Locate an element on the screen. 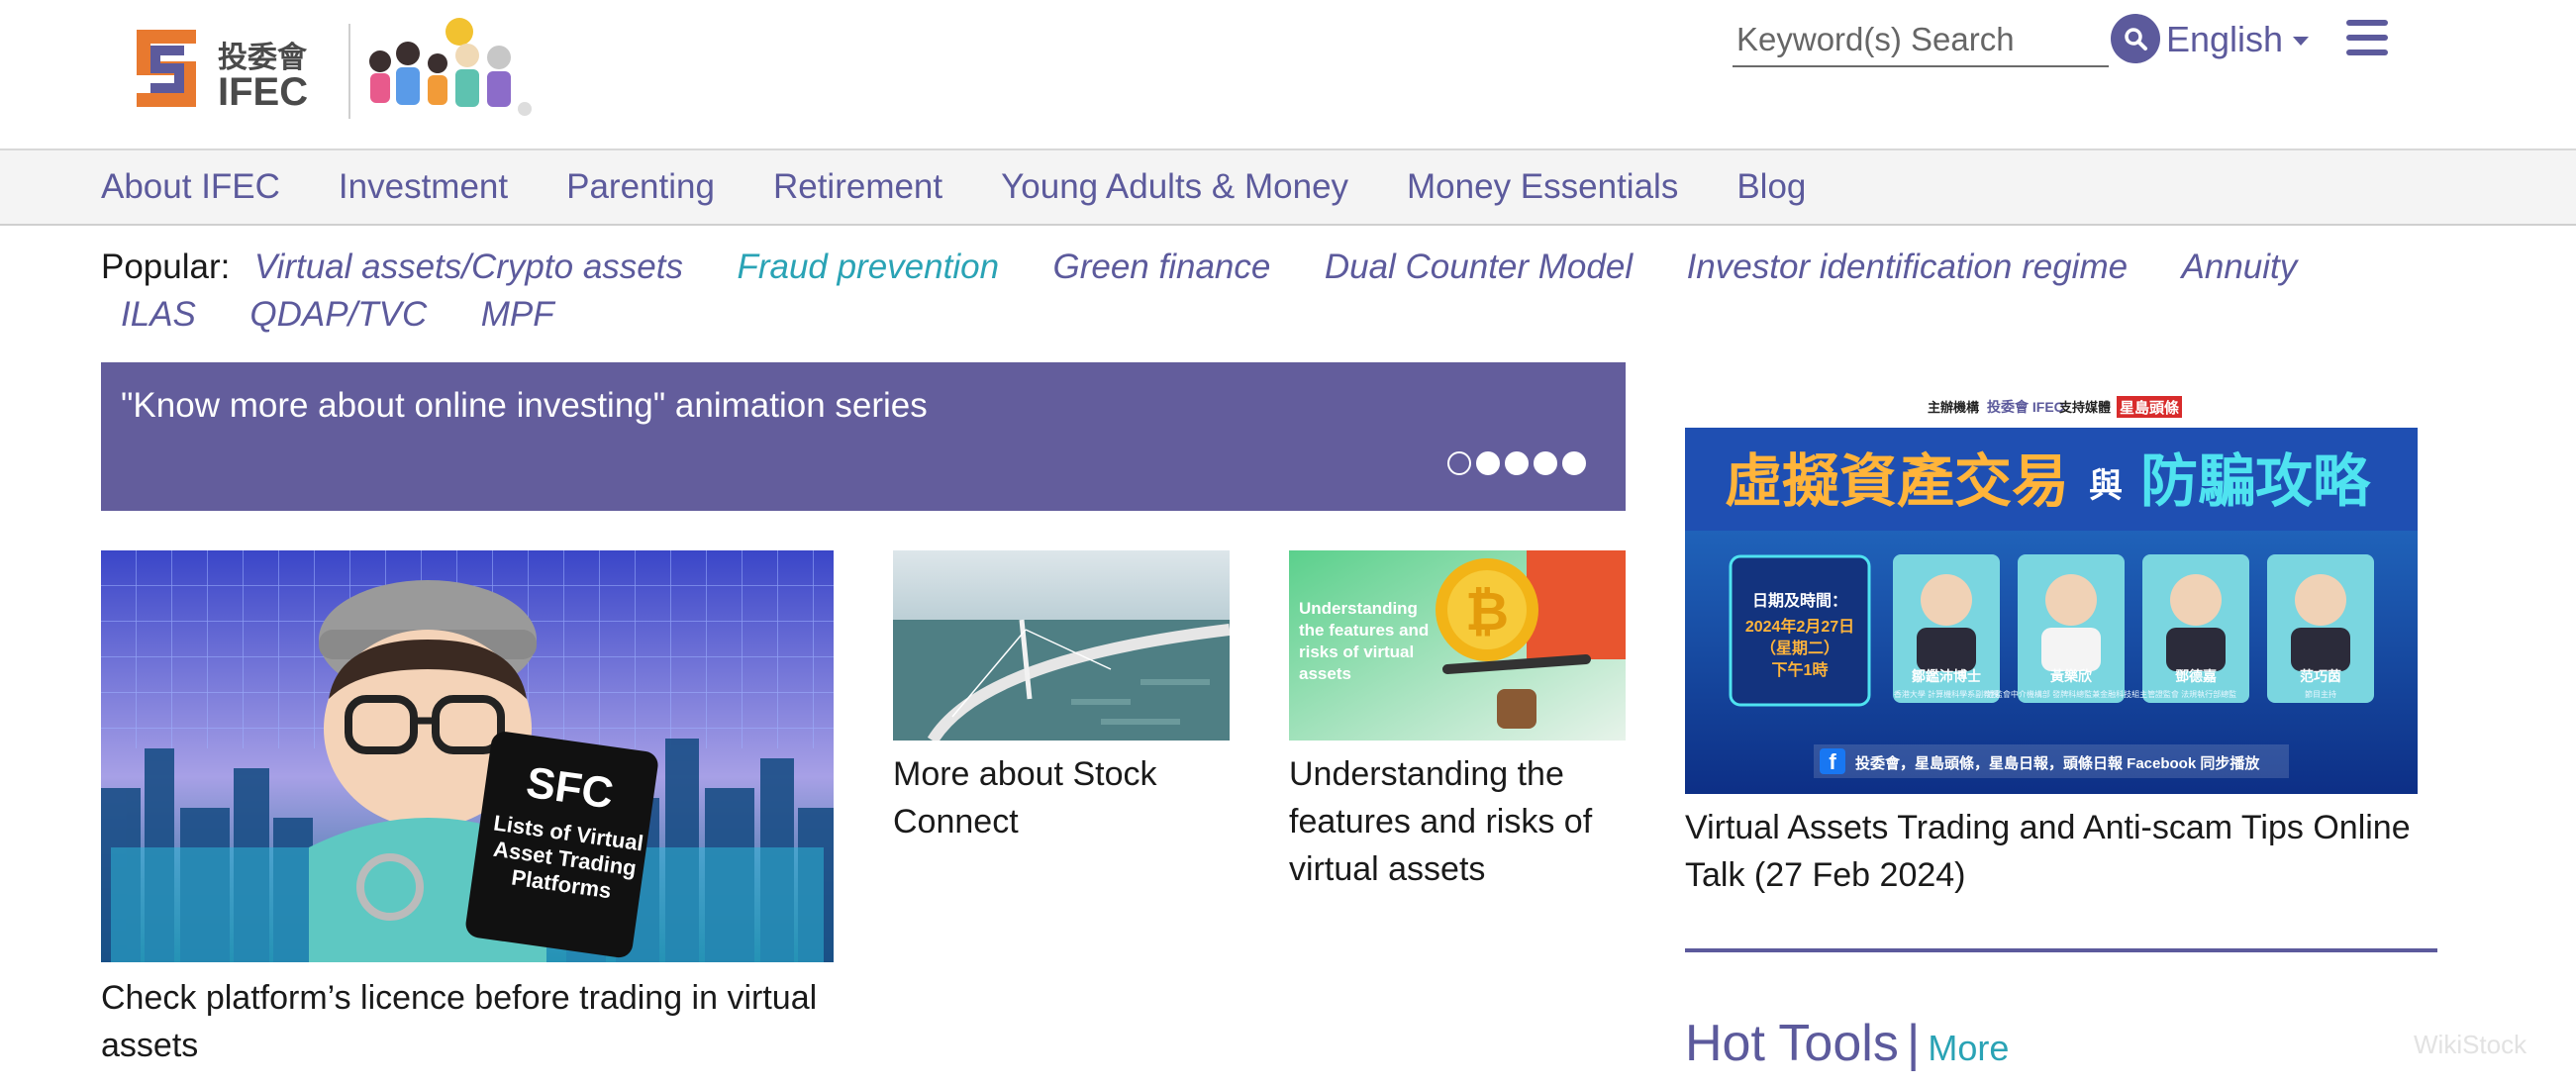  svg-text: 支持媒體 is located at coordinates (2084, 407).